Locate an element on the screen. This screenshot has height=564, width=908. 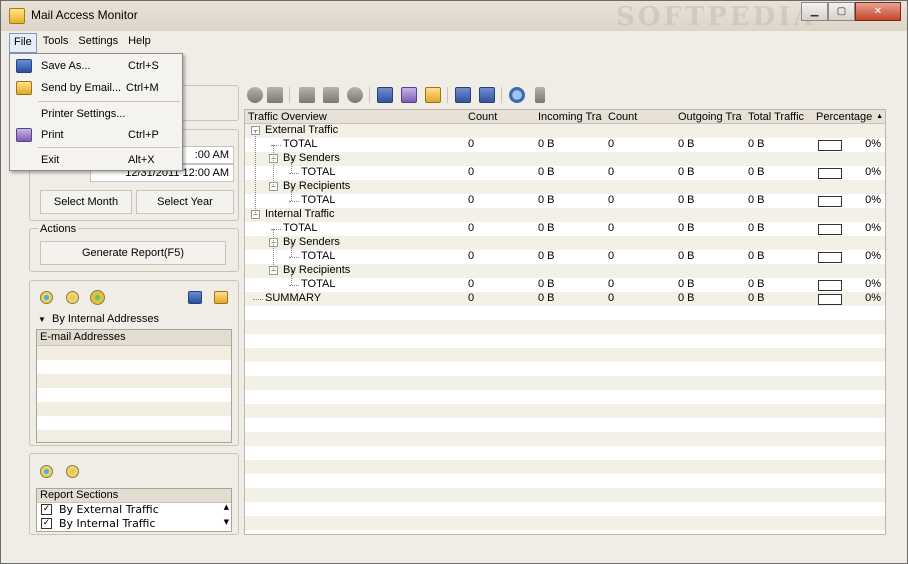
back-icon is located at coordinates (255, 95).